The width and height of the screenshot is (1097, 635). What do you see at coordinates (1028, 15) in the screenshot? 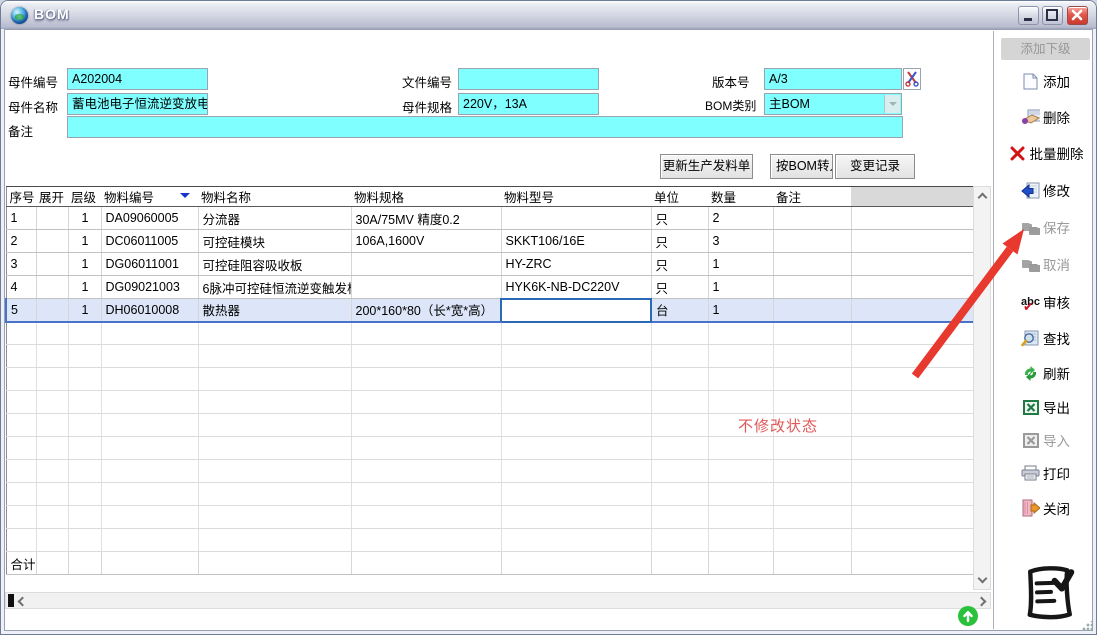
I see `minimize-button` at bounding box center [1028, 15].